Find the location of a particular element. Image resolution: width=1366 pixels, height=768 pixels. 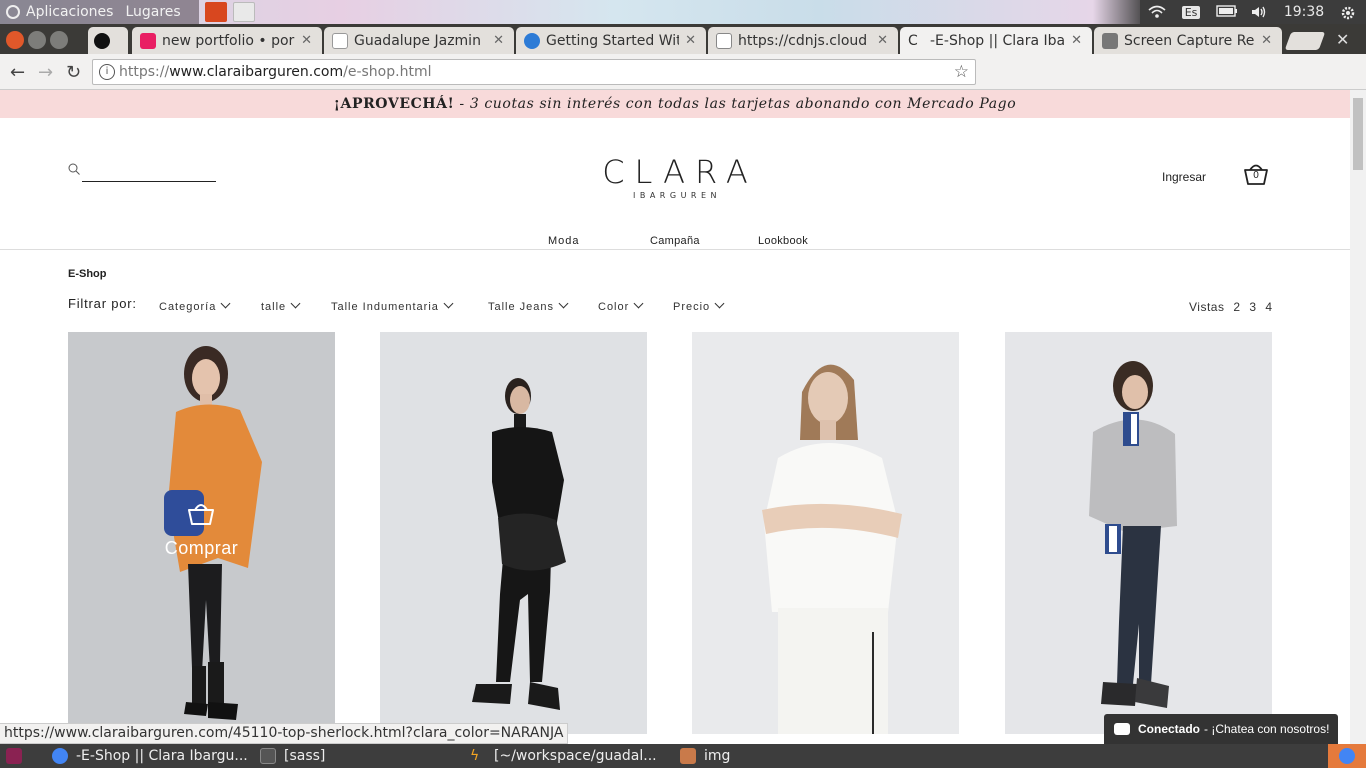

bookmark-star-icon: ☆ is located at coordinates (961, 72).